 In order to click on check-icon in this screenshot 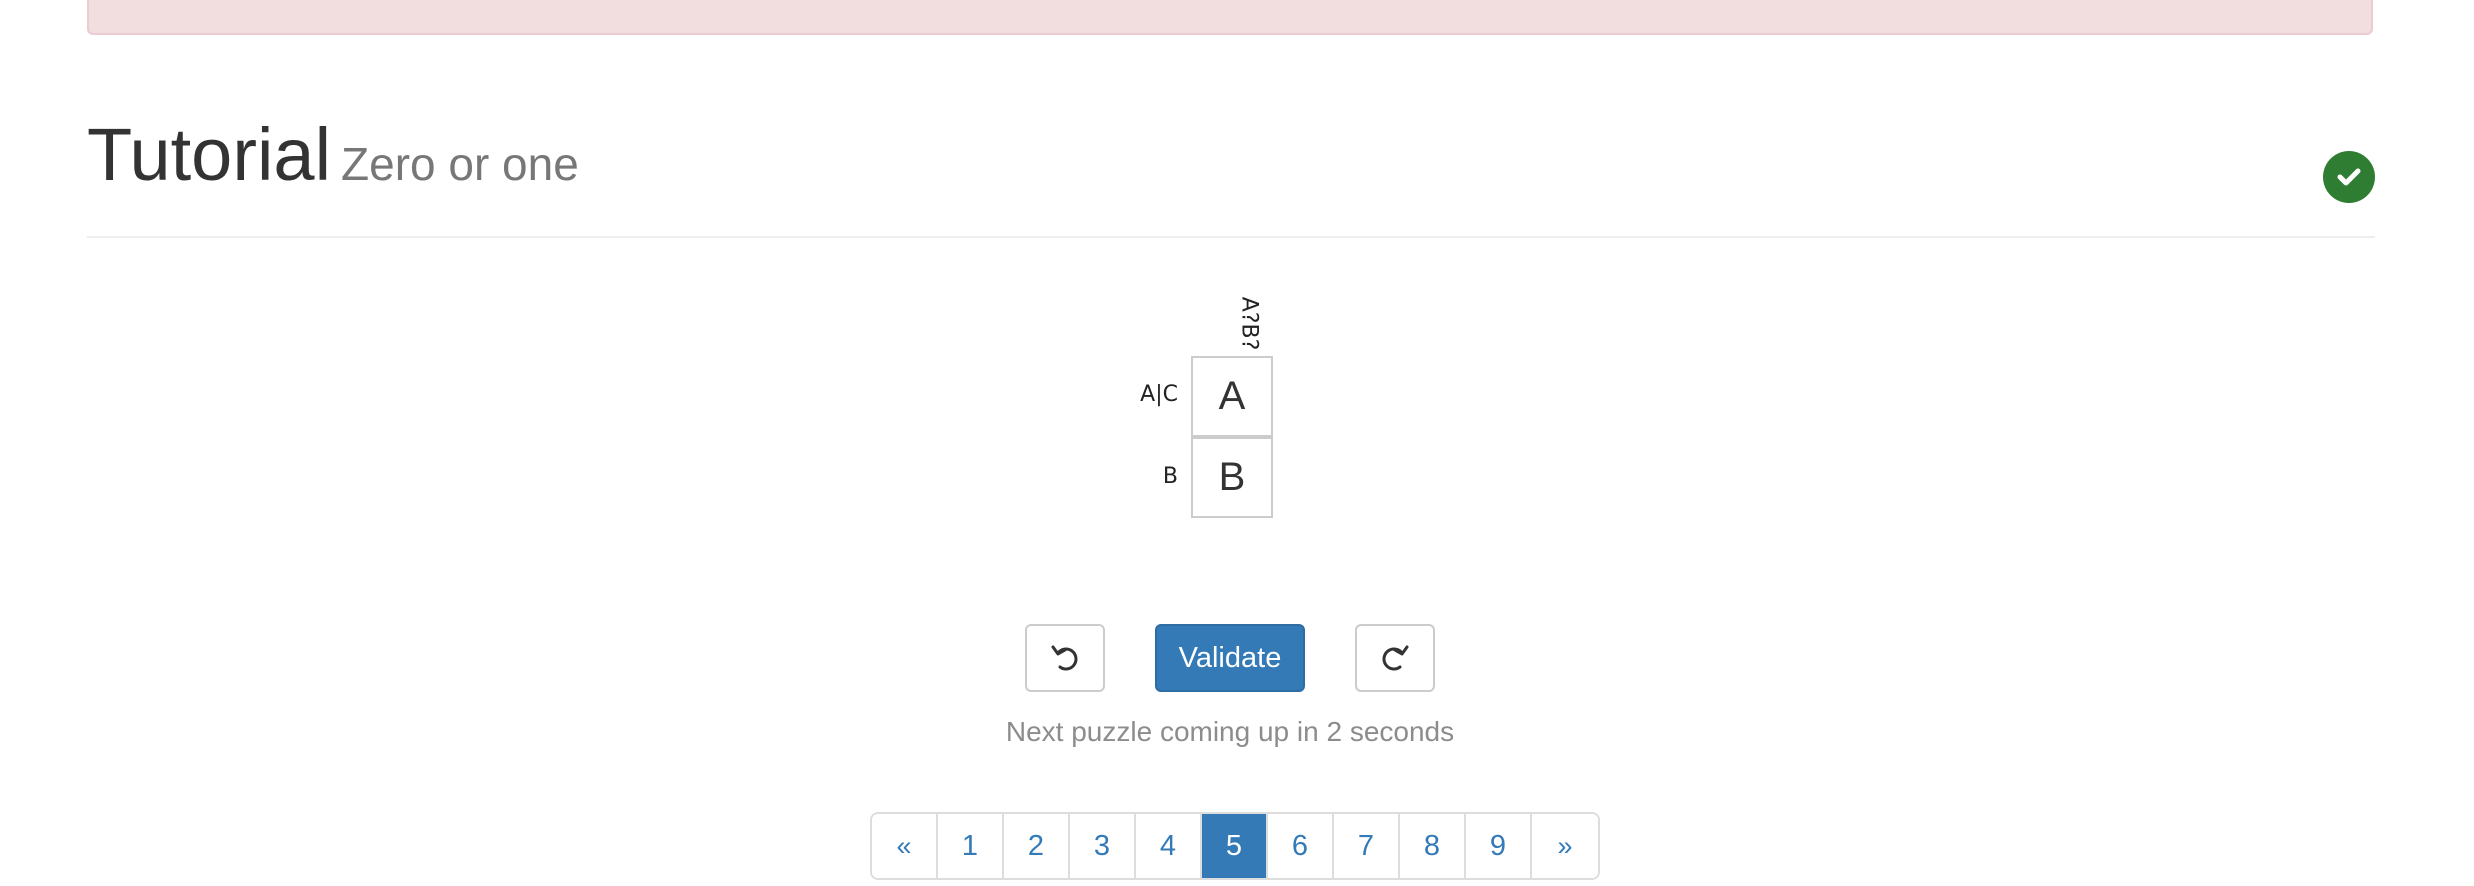, I will do `click(2349, 177)`.